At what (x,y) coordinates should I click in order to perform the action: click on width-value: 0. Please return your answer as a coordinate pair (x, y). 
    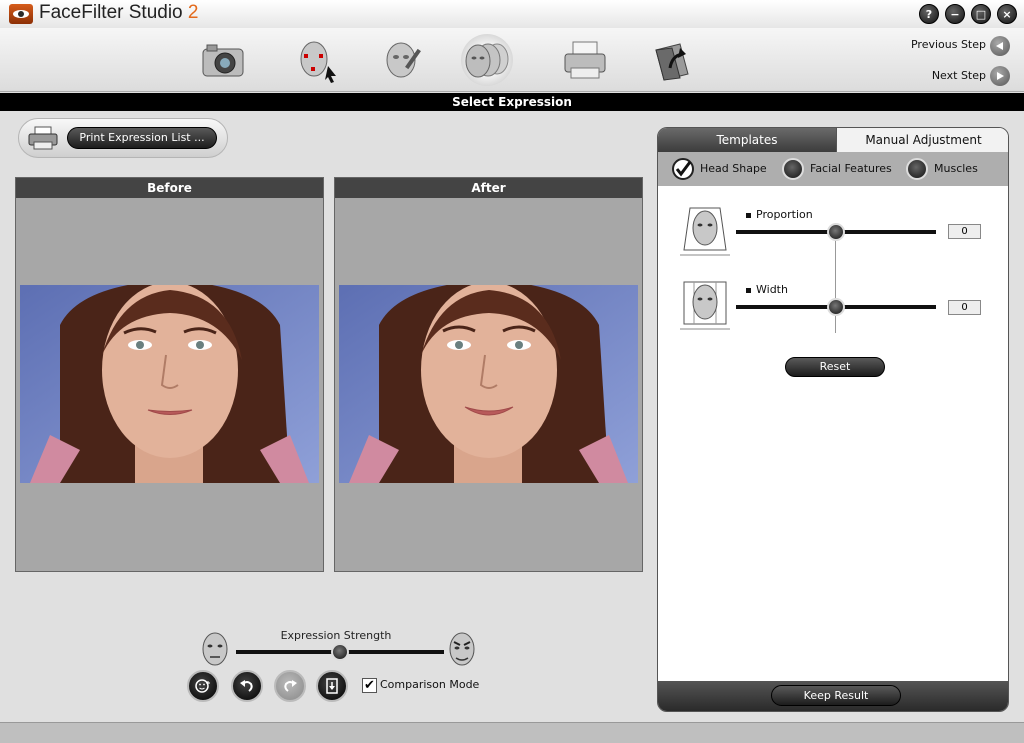
    Looking at the image, I should click on (964, 307).